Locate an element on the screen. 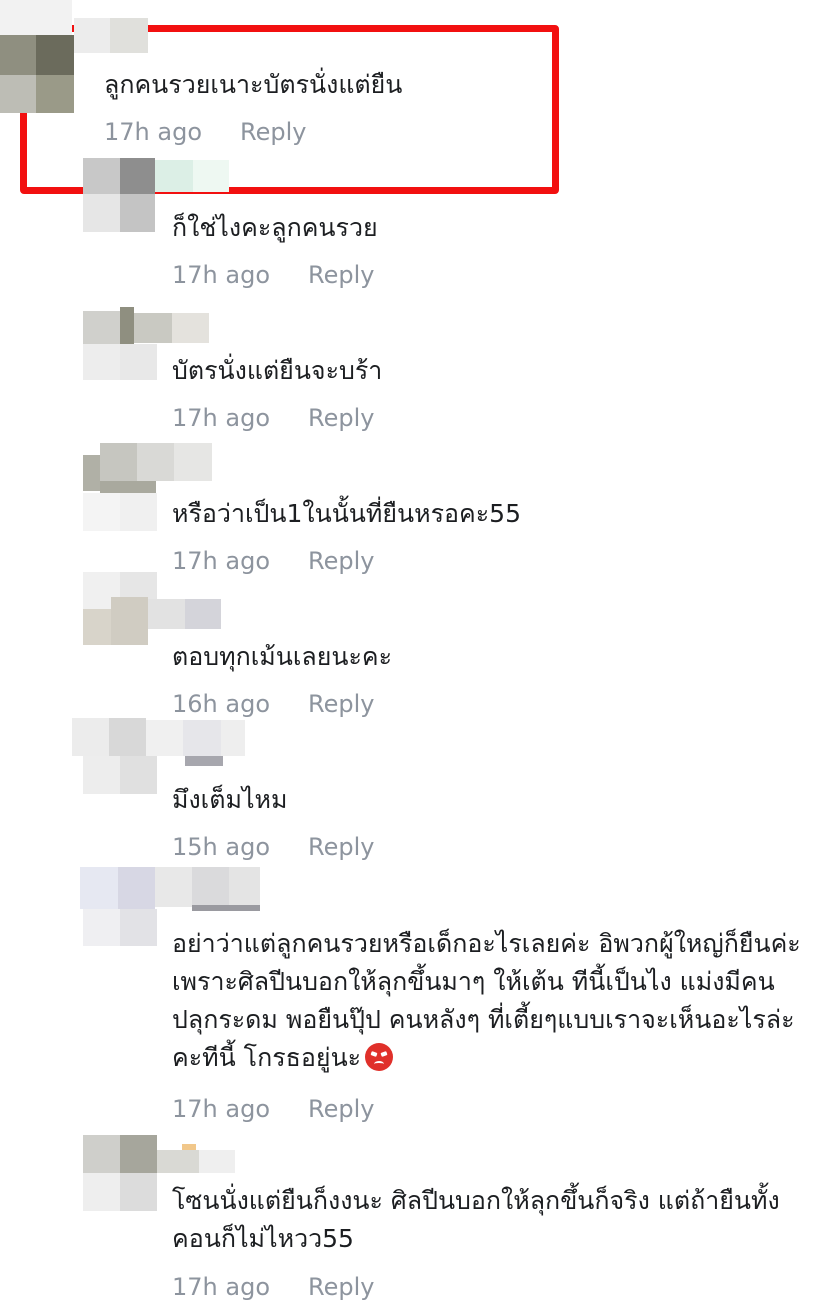  comment-text: บัตรนั่งแต่ยืนจะบร้า is located at coordinates (277, 370).